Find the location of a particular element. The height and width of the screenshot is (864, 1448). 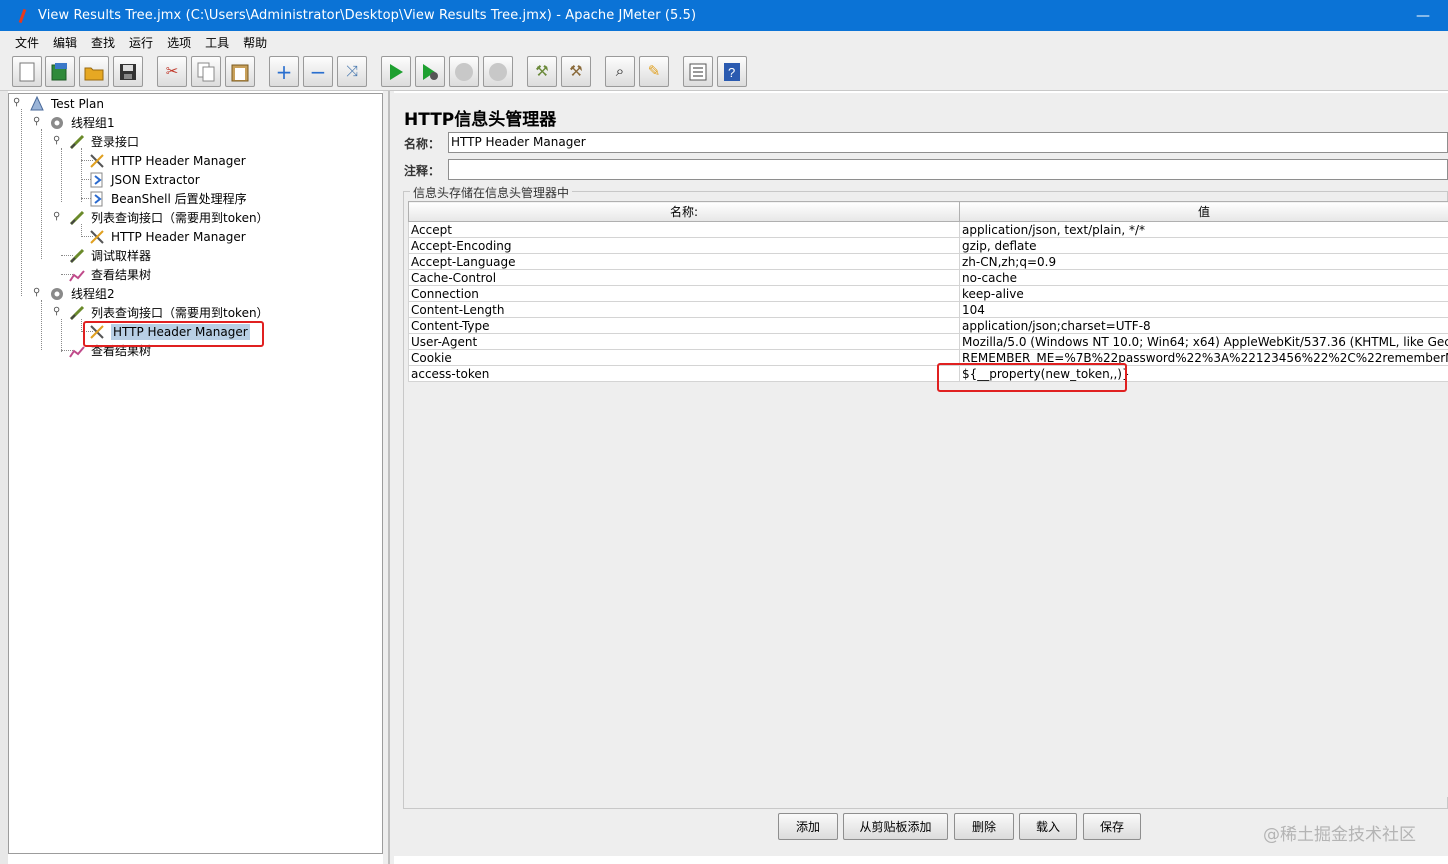

header-value-cell: no-cache is located at coordinates (1203, 277).